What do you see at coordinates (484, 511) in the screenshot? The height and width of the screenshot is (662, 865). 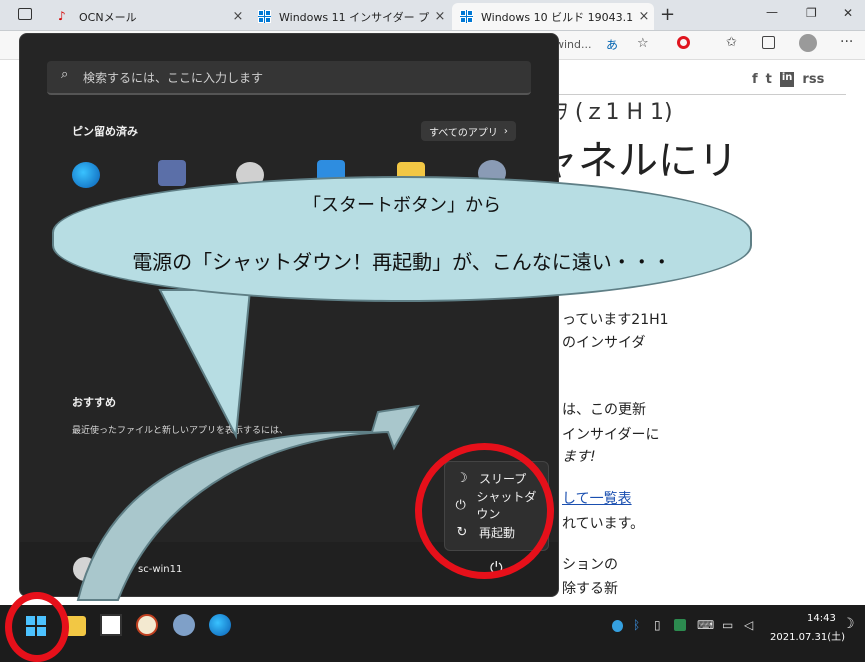 I see `highlight-circle-power-menu` at bounding box center [484, 511].